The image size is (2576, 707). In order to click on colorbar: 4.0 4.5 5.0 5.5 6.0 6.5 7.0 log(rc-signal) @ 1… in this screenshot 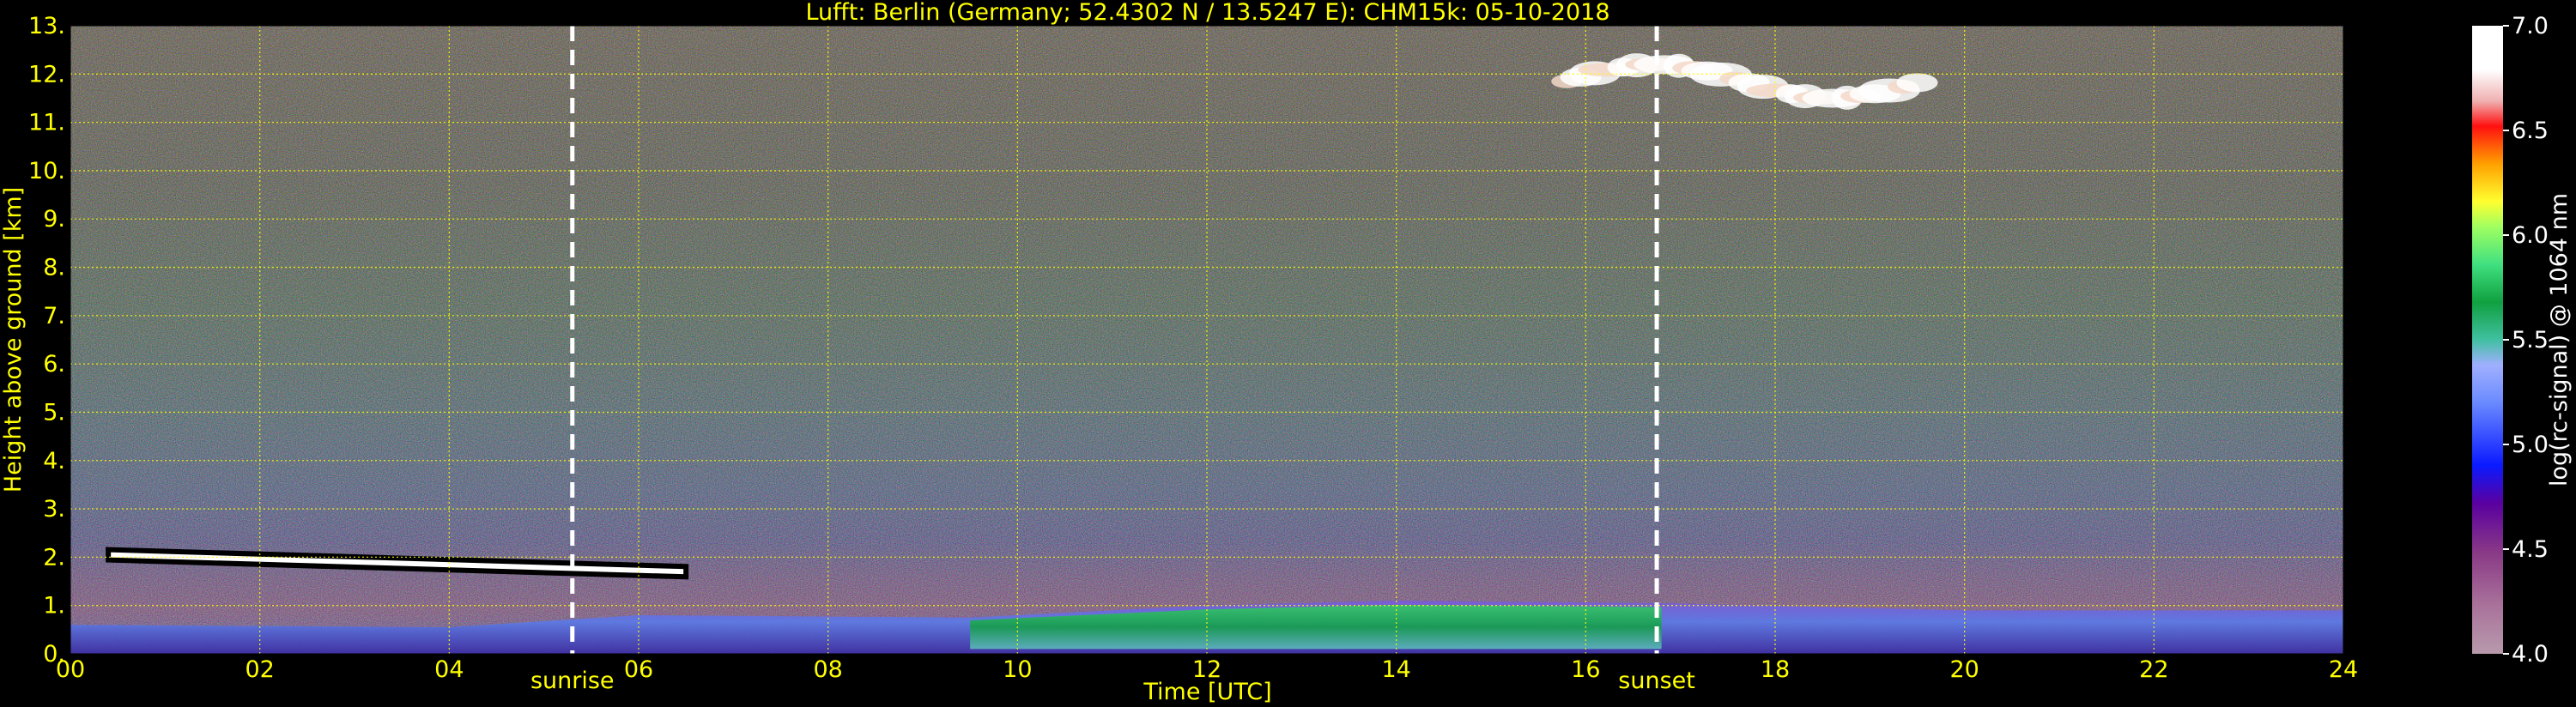, I will do `click(2522, 340)`.